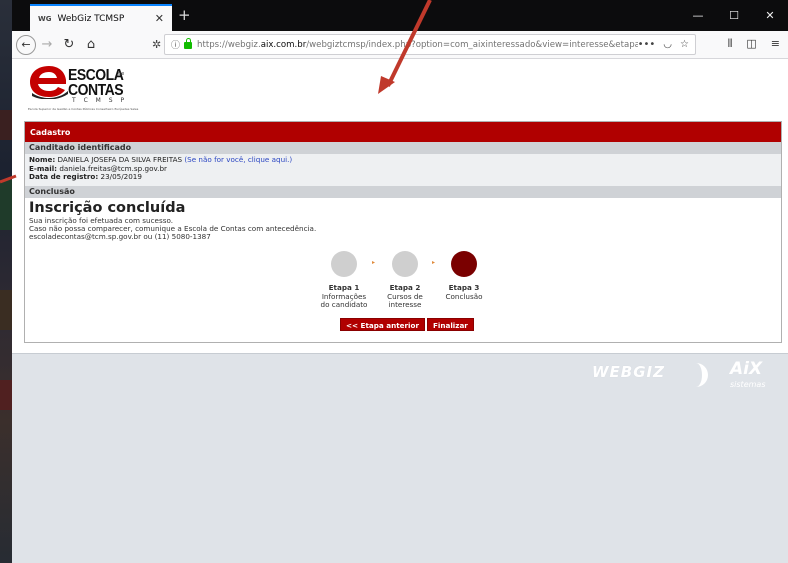  What do you see at coordinates (698, 15) in the screenshot?
I see `minimize-icon: —` at bounding box center [698, 15].